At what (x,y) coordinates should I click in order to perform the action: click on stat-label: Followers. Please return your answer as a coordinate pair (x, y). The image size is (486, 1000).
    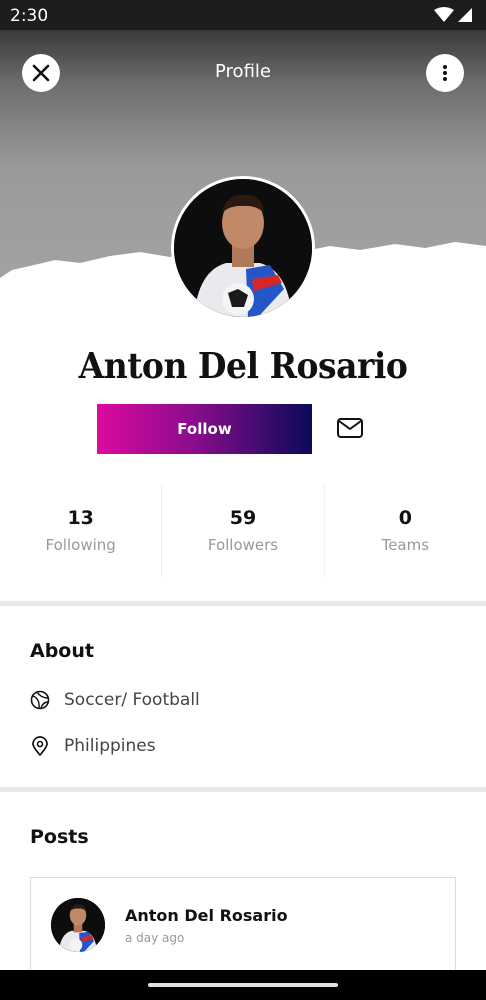
    Looking at the image, I should click on (243, 545).